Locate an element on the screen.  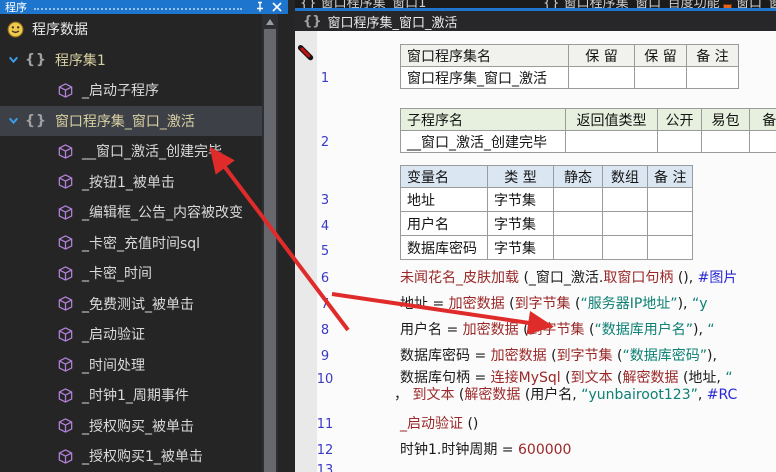
tree-scrollbar is located at coordinates (270, 243).